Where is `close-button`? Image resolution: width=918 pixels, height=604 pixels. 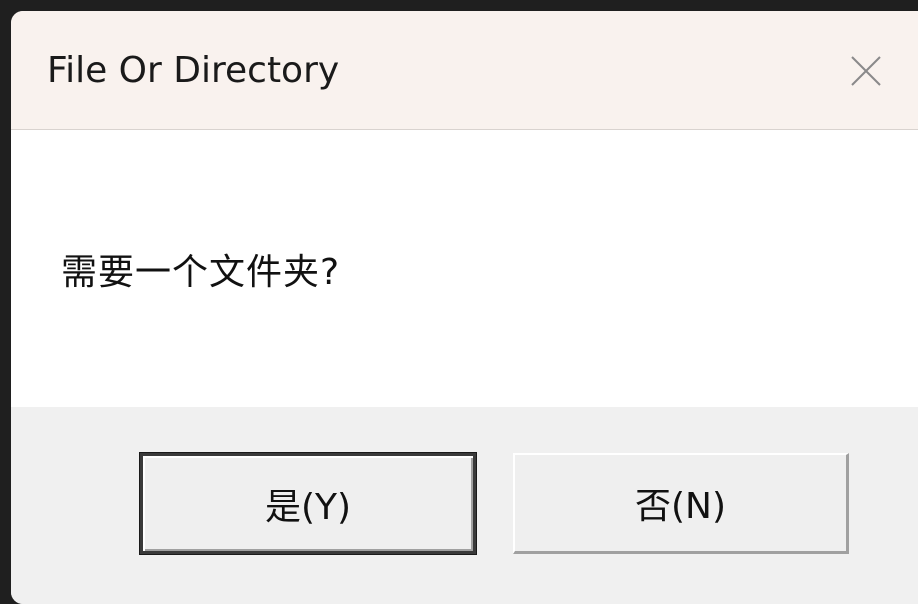 close-button is located at coordinates (866, 71).